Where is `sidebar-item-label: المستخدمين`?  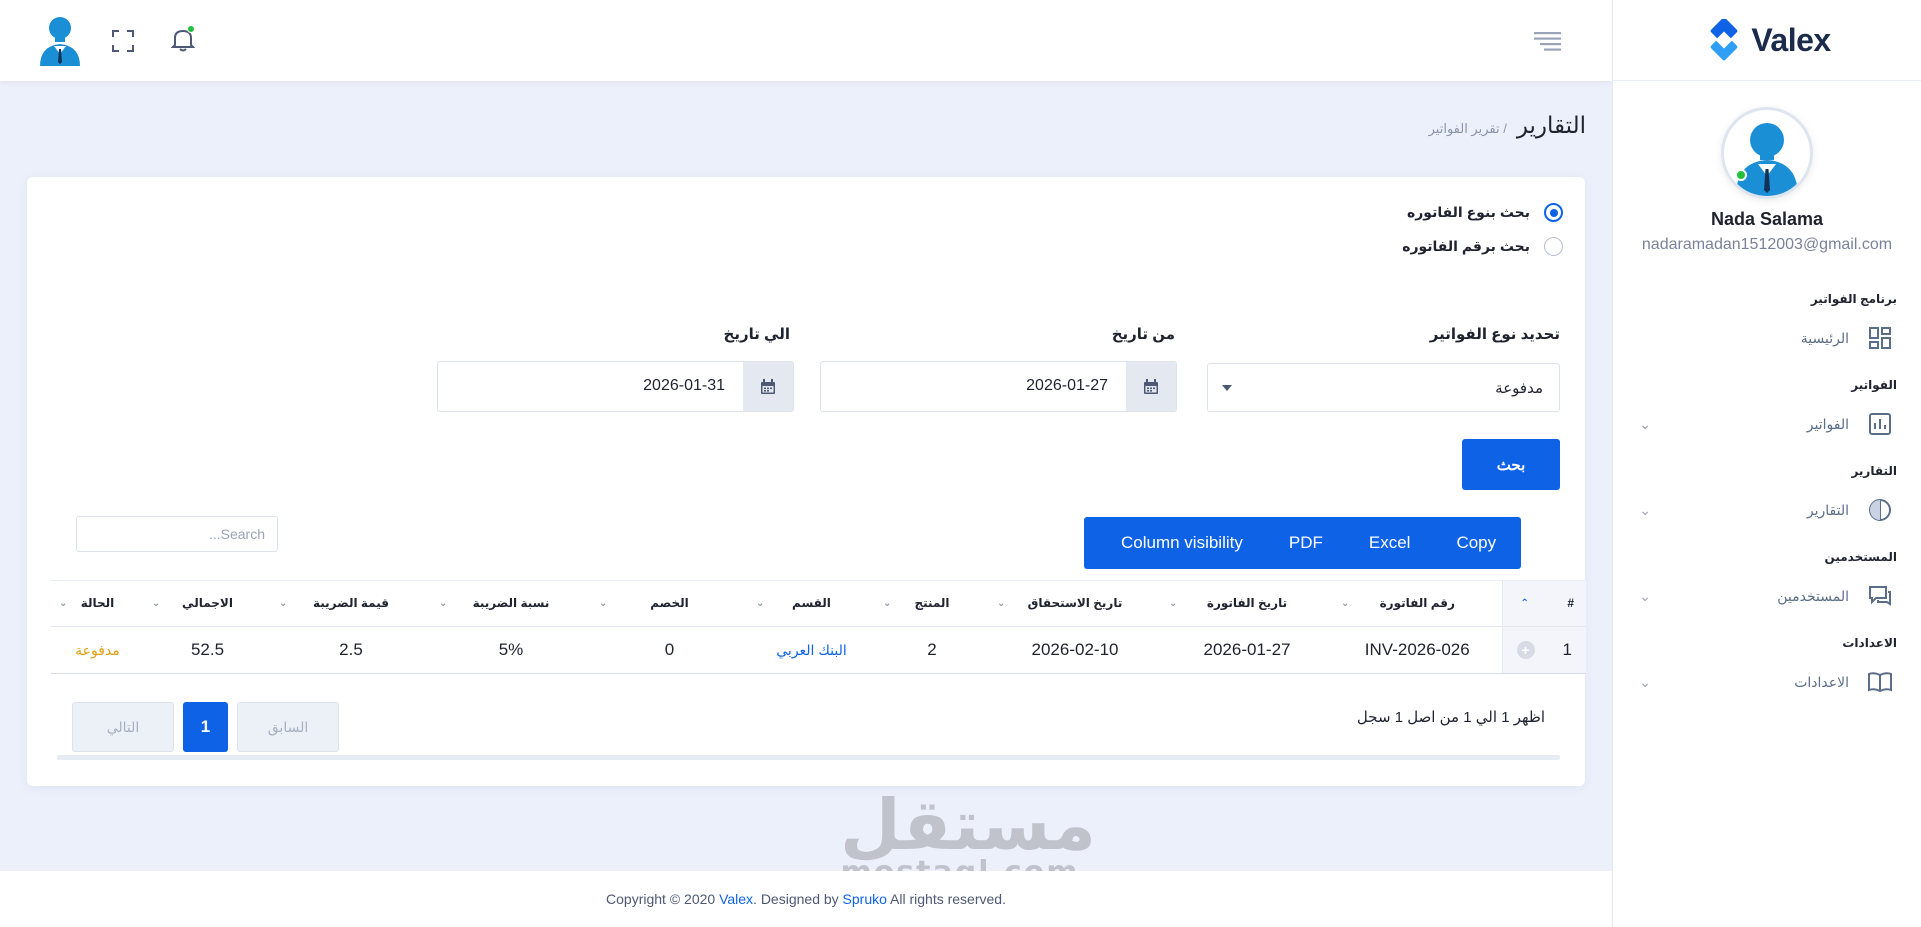
sidebar-item-label: المستخدمين is located at coordinates (1813, 595).